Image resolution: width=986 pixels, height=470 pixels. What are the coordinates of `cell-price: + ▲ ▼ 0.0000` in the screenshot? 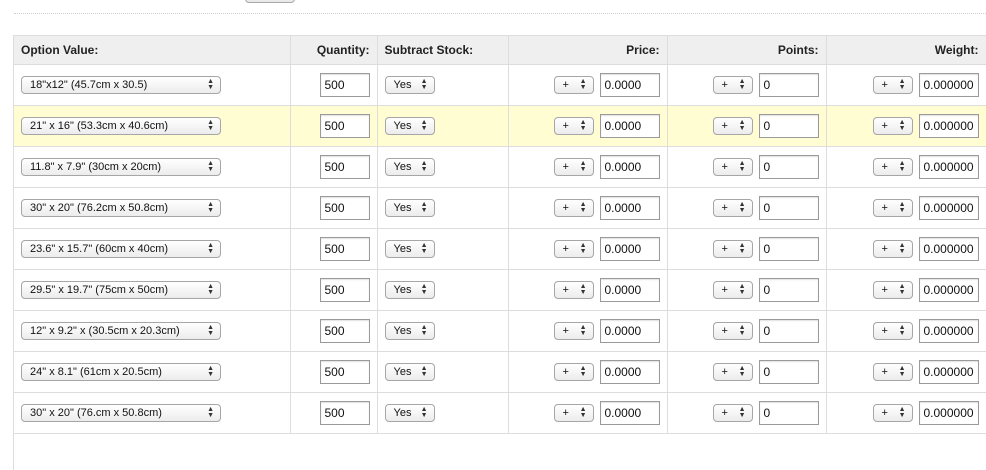 It's located at (588, 249).